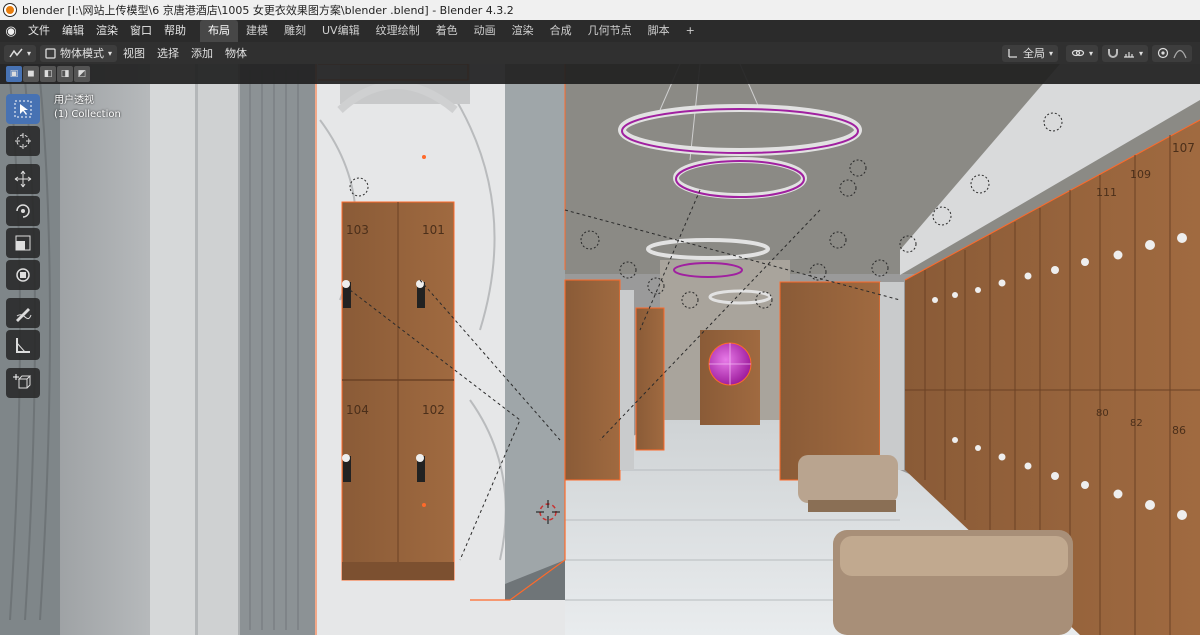 This screenshot has width=1200, height=635. Describe the element at coordinates (10, 10) in the screenshot. I see `blender-logo-icon` at that location.